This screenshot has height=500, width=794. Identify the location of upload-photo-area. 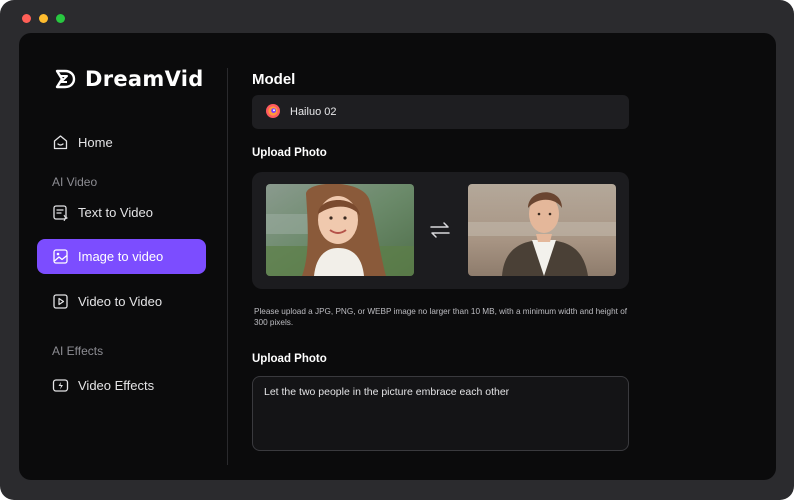
(440, 230).